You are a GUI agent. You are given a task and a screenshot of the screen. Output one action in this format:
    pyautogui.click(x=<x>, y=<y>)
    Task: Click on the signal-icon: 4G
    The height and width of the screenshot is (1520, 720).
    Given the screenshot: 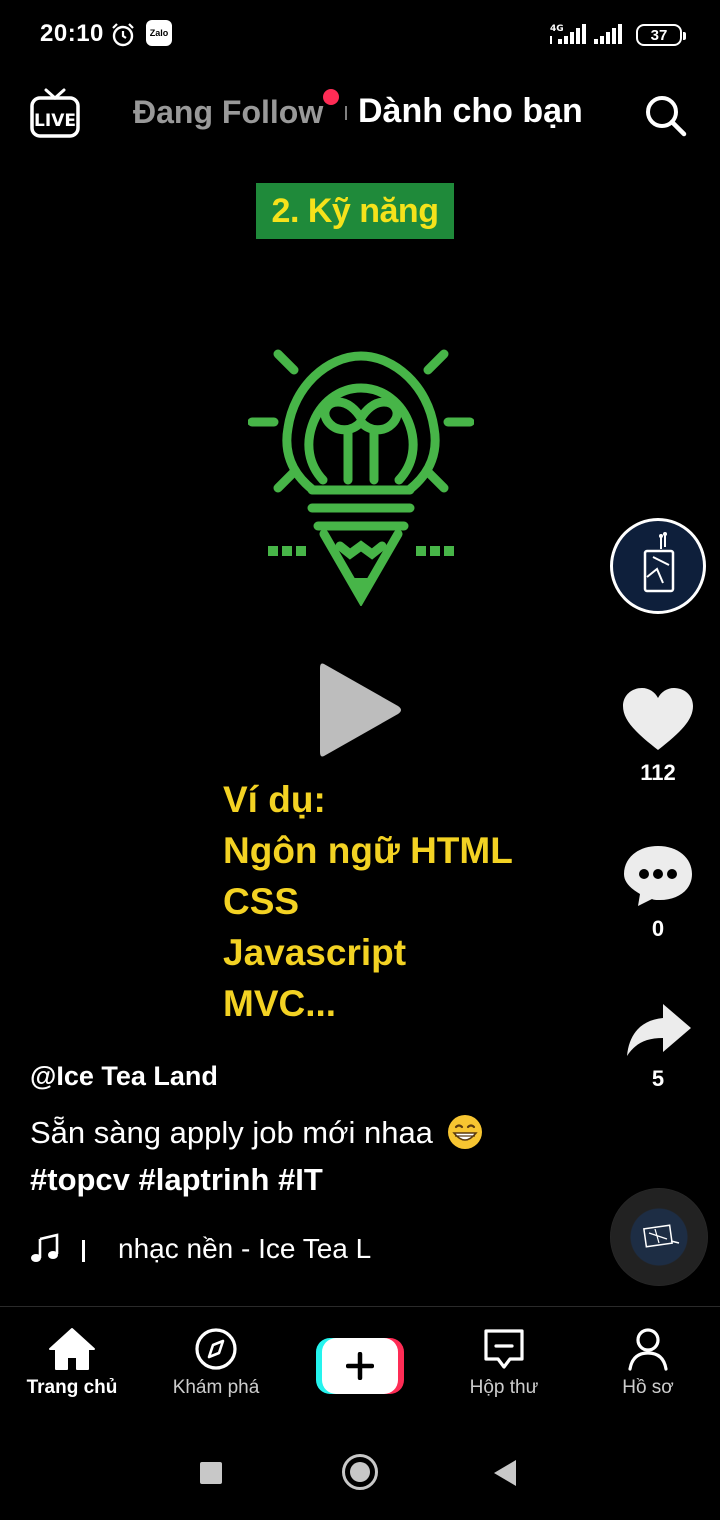 What is the action you would take?
    pyautogui.click(x=568, y=34)
    